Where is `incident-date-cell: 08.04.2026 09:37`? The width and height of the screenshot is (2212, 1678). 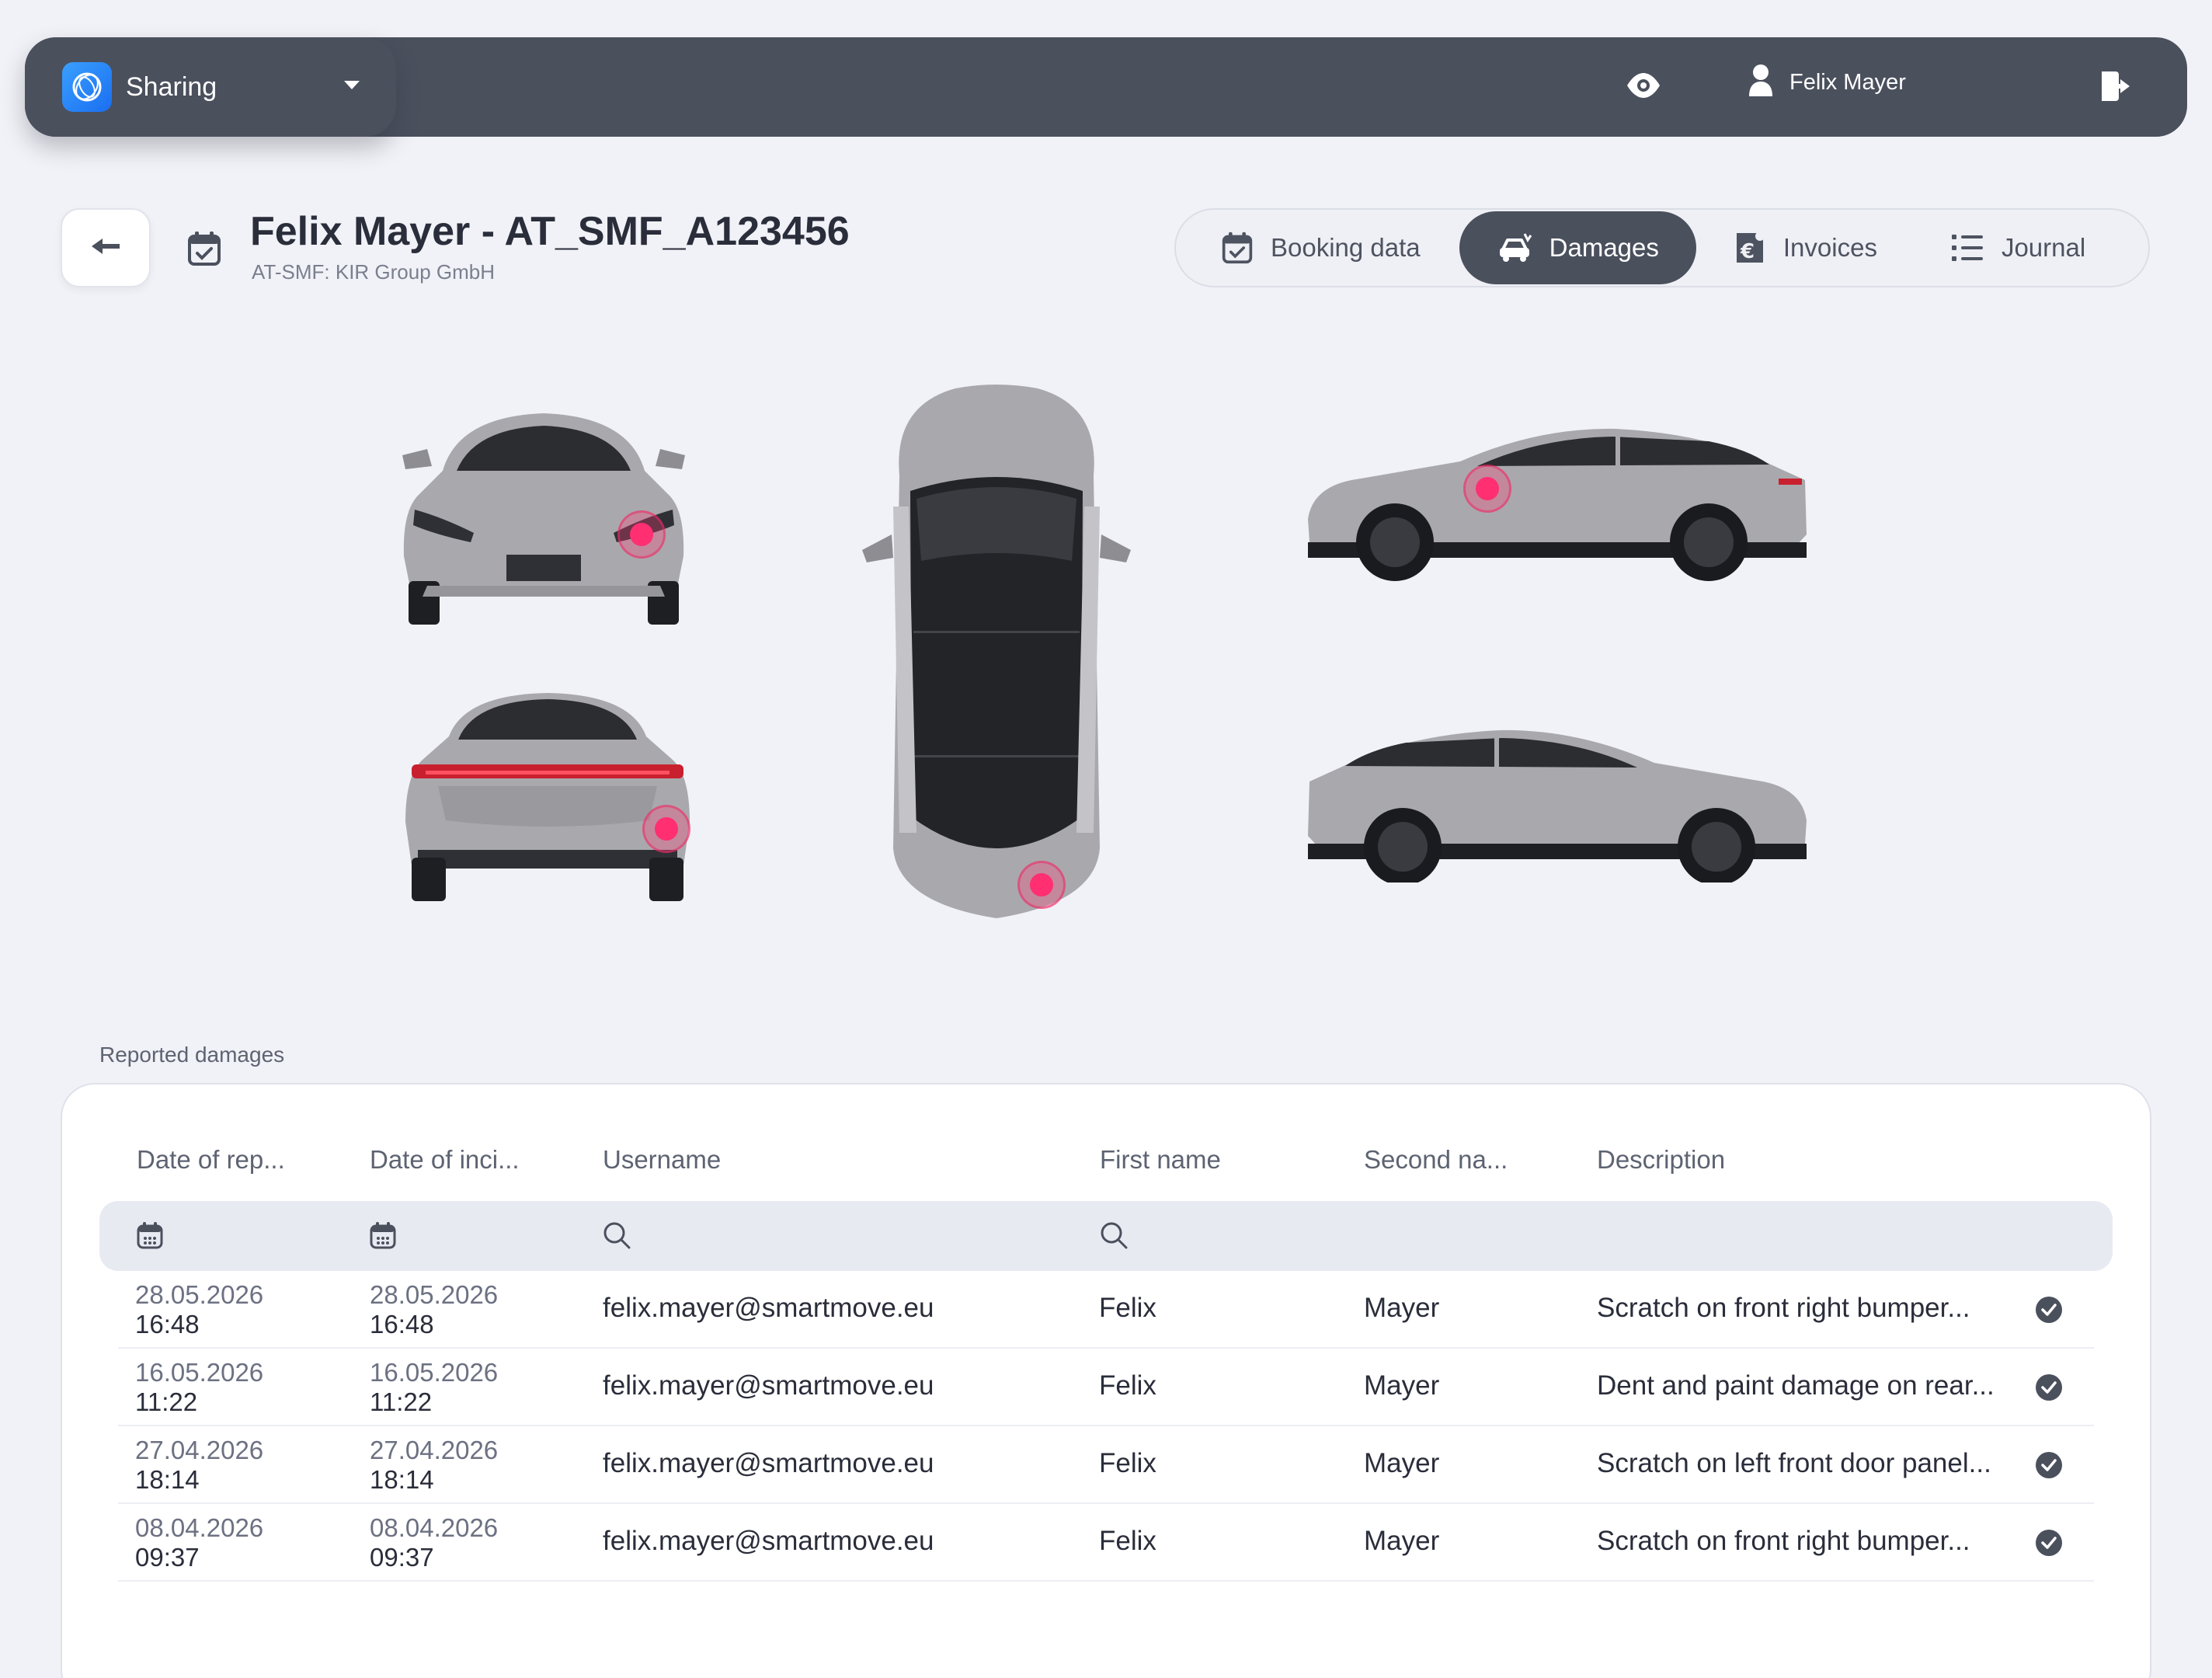
incident-date-cell: 08.04.2026 09:37 is located at coordinates (435, 1543).